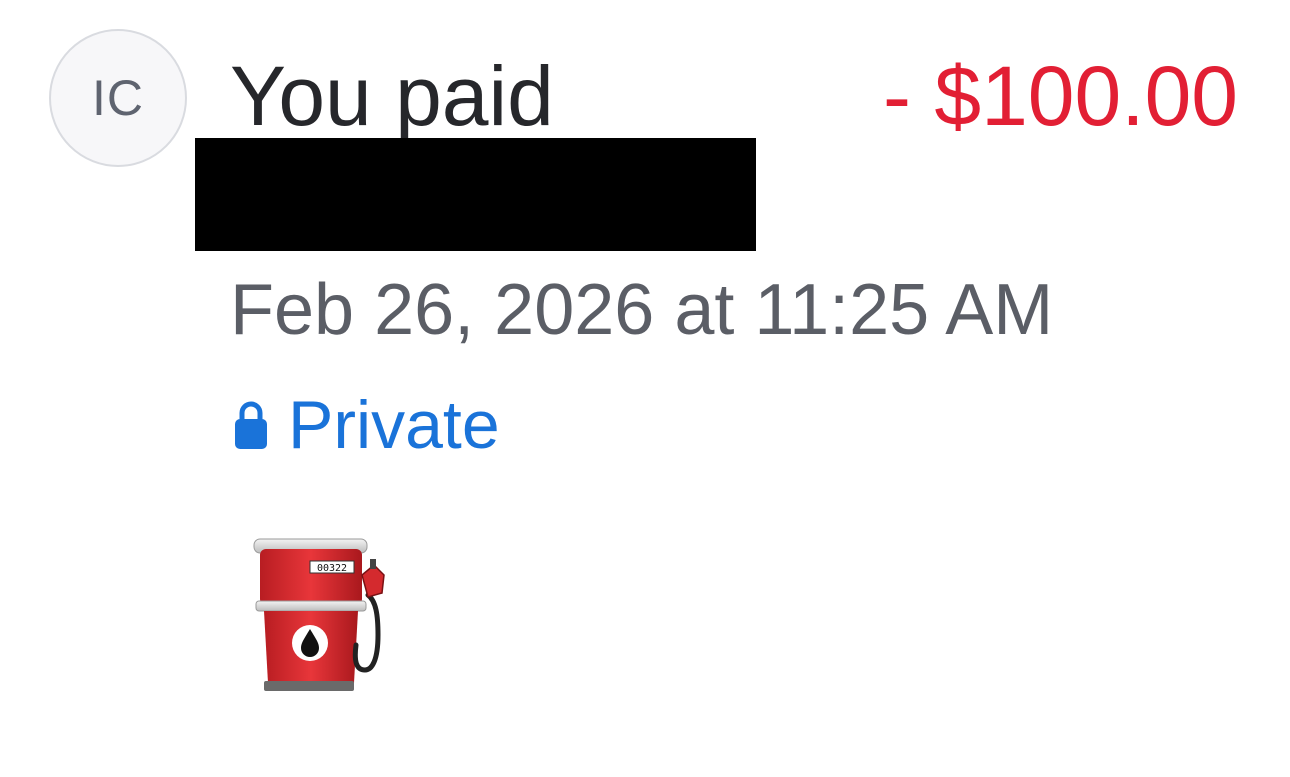  I want to click on transaction-headline: You paid, so click(392, 96).